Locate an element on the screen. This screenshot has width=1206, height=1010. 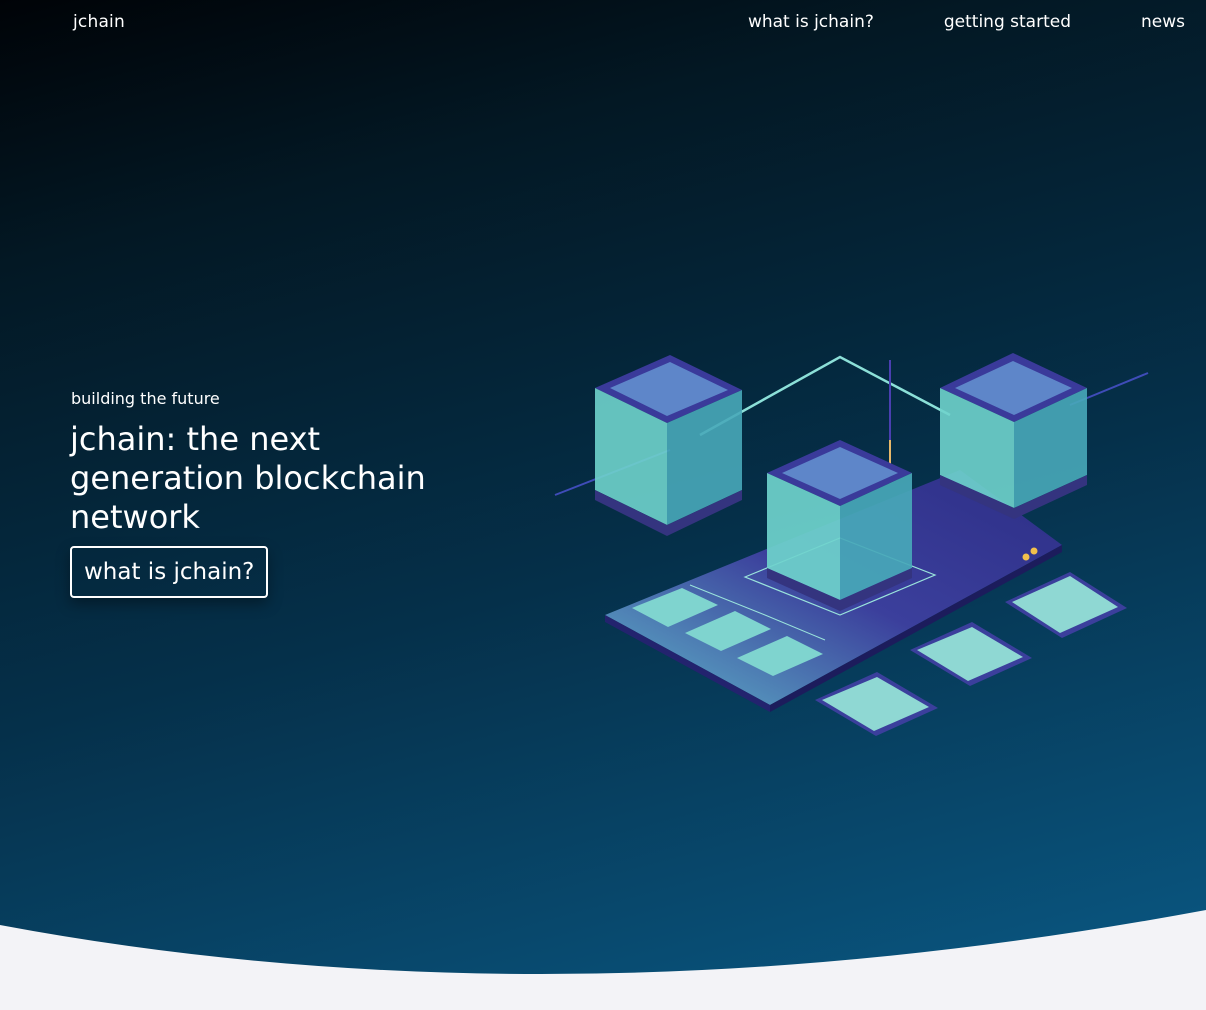
brand-logo: jchain is located at coordinates (99, 22).